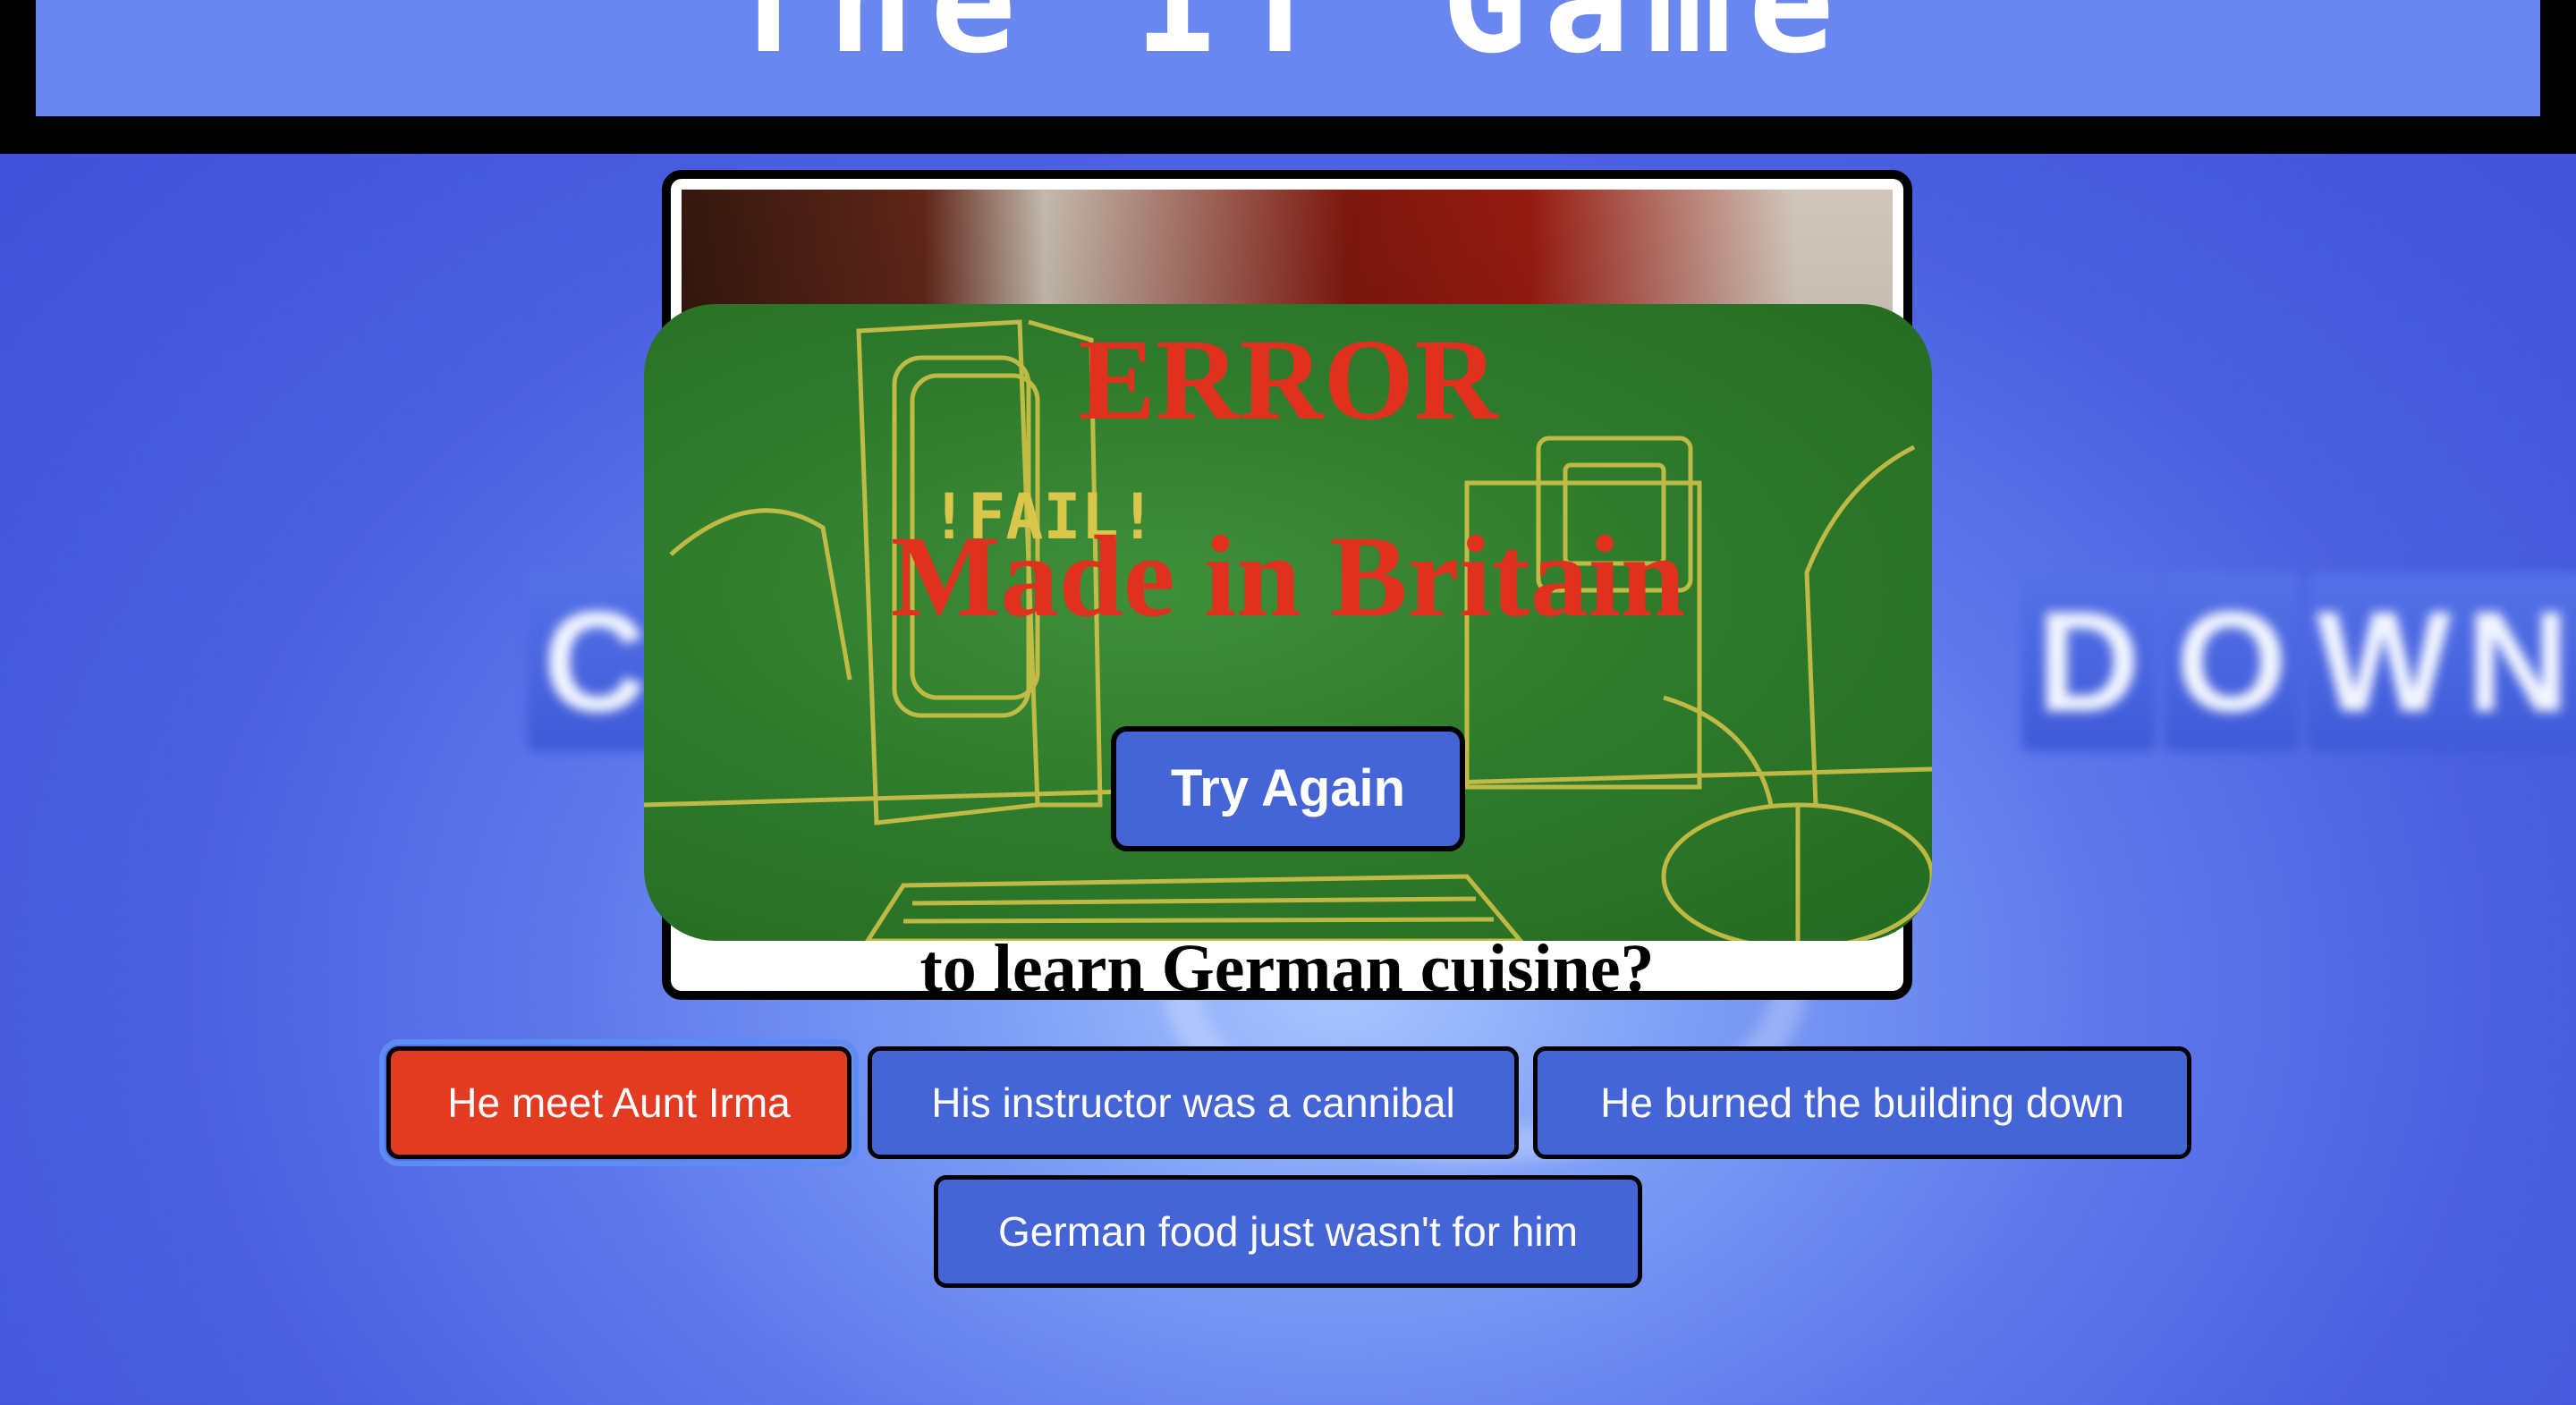  What do you see at coordinates (1288, 380) in the screenshot?
I see `error-title: ERROR` at bounding box center [1288, 380].